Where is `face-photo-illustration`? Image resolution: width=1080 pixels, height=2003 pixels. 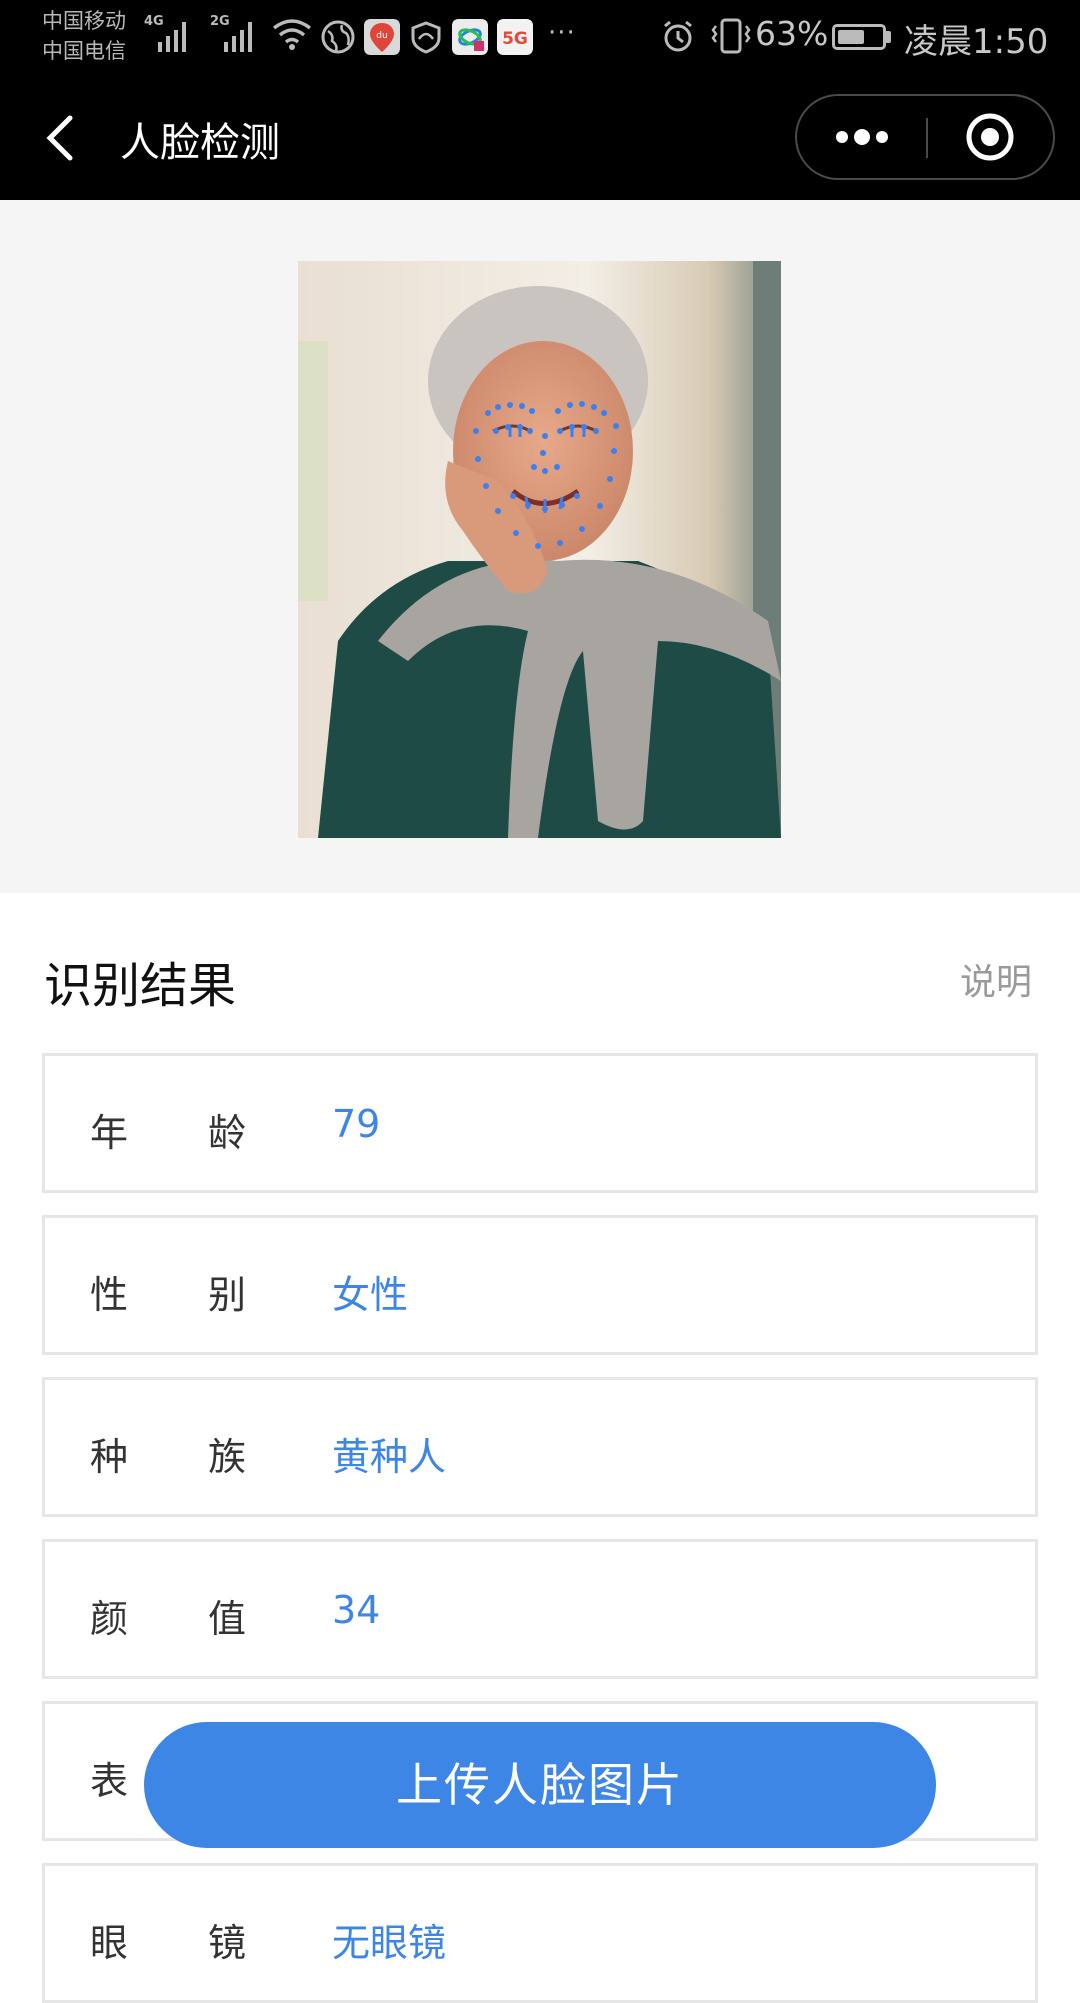 face-photo-illustration is located at coordinates (539, 549).